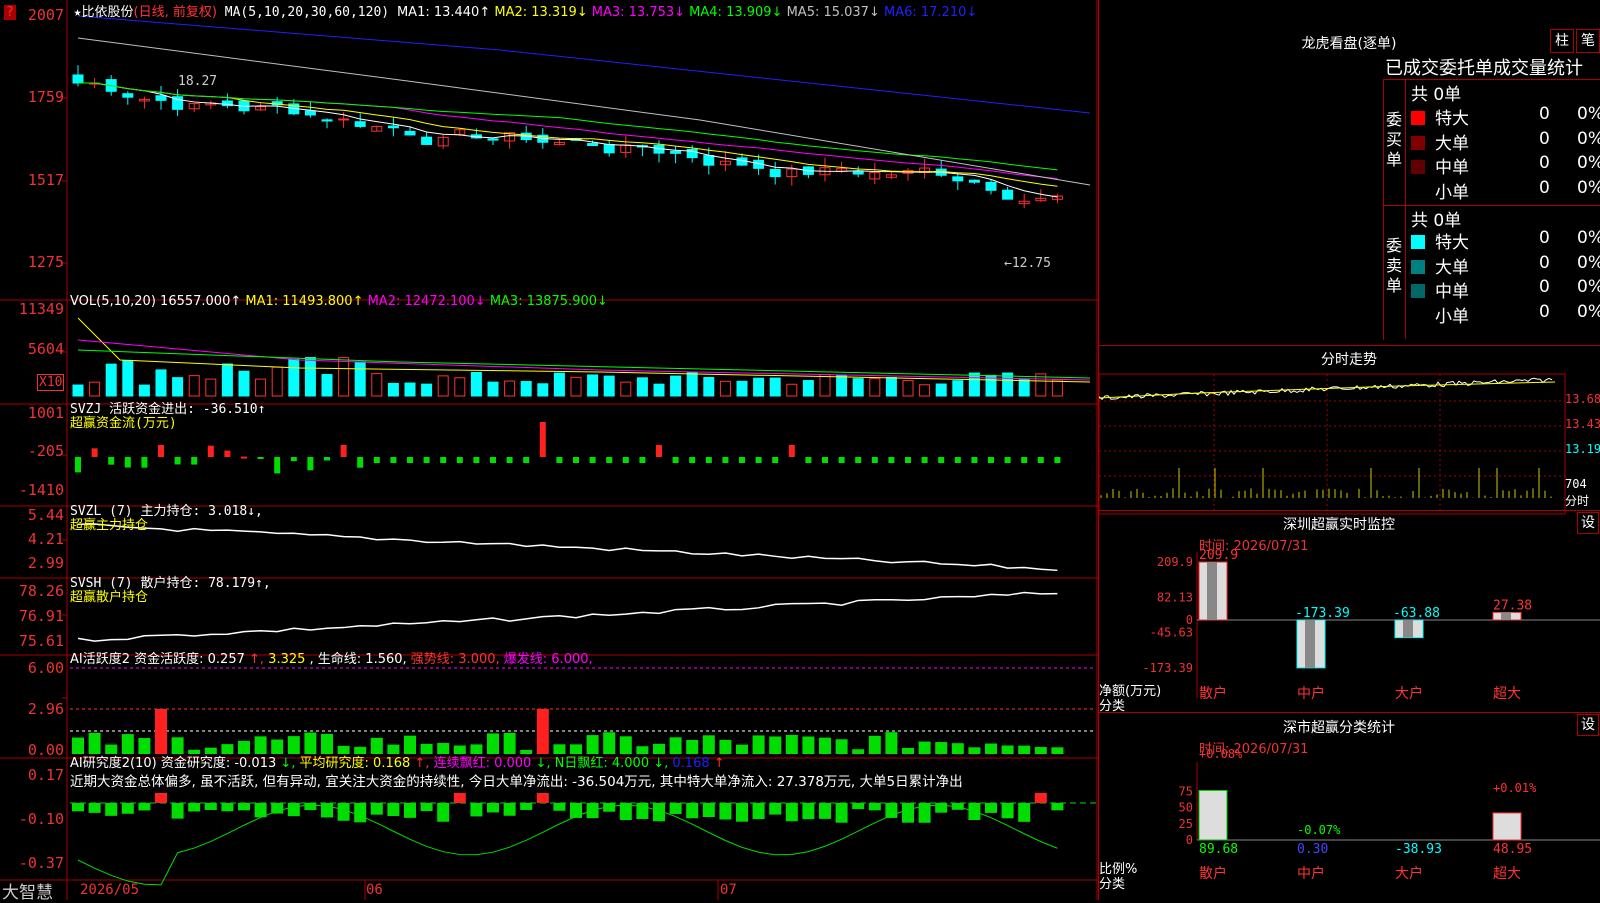 Image resolution: width=1600 pixels, height=903 pixels. Describe the element at coordinates (41, 309) in the screenshot. I see `vol-axis-max: 11349` at that location.